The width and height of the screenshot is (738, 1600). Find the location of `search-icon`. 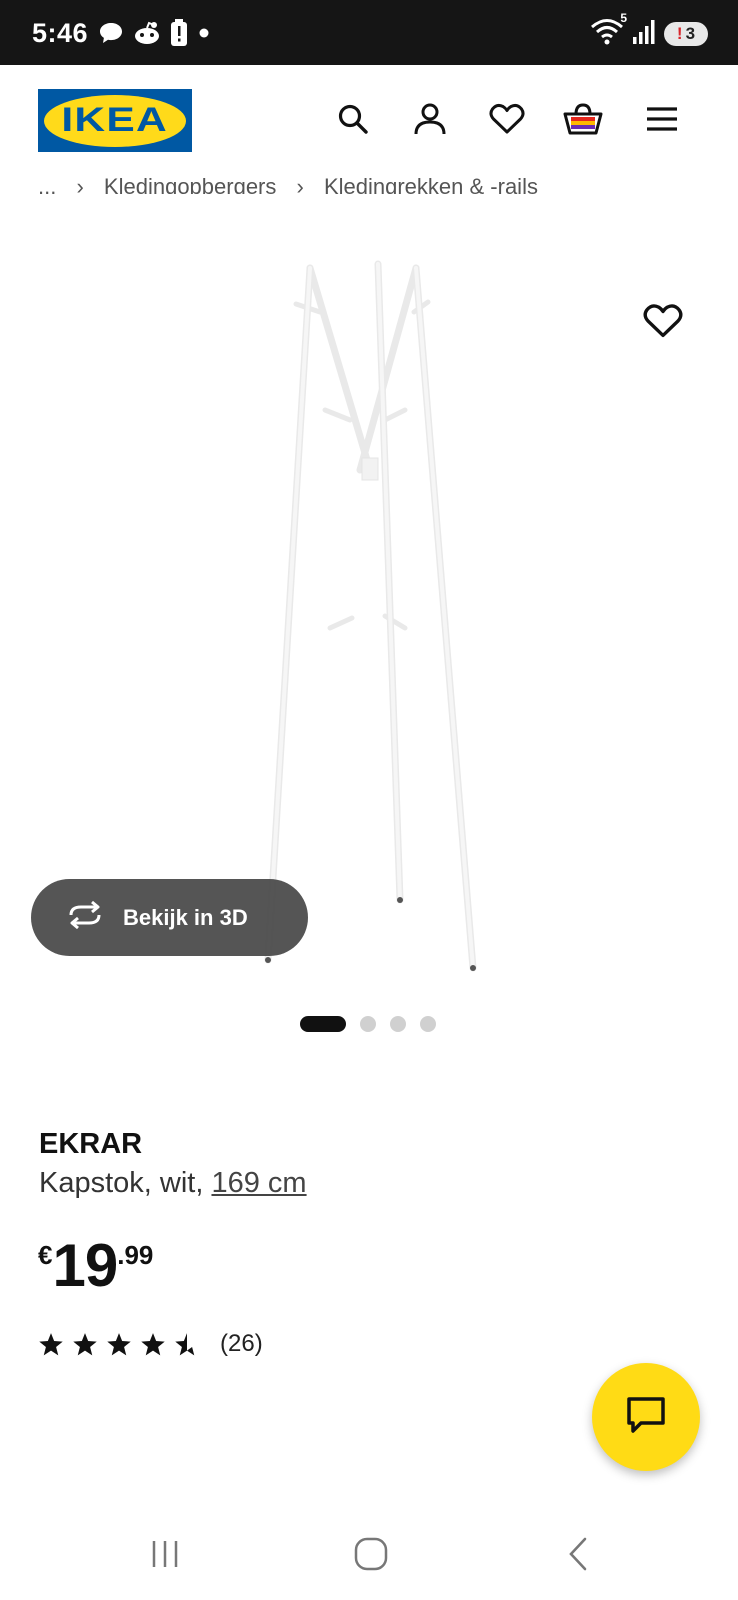

search-icon is located at coordinates (353, 119).